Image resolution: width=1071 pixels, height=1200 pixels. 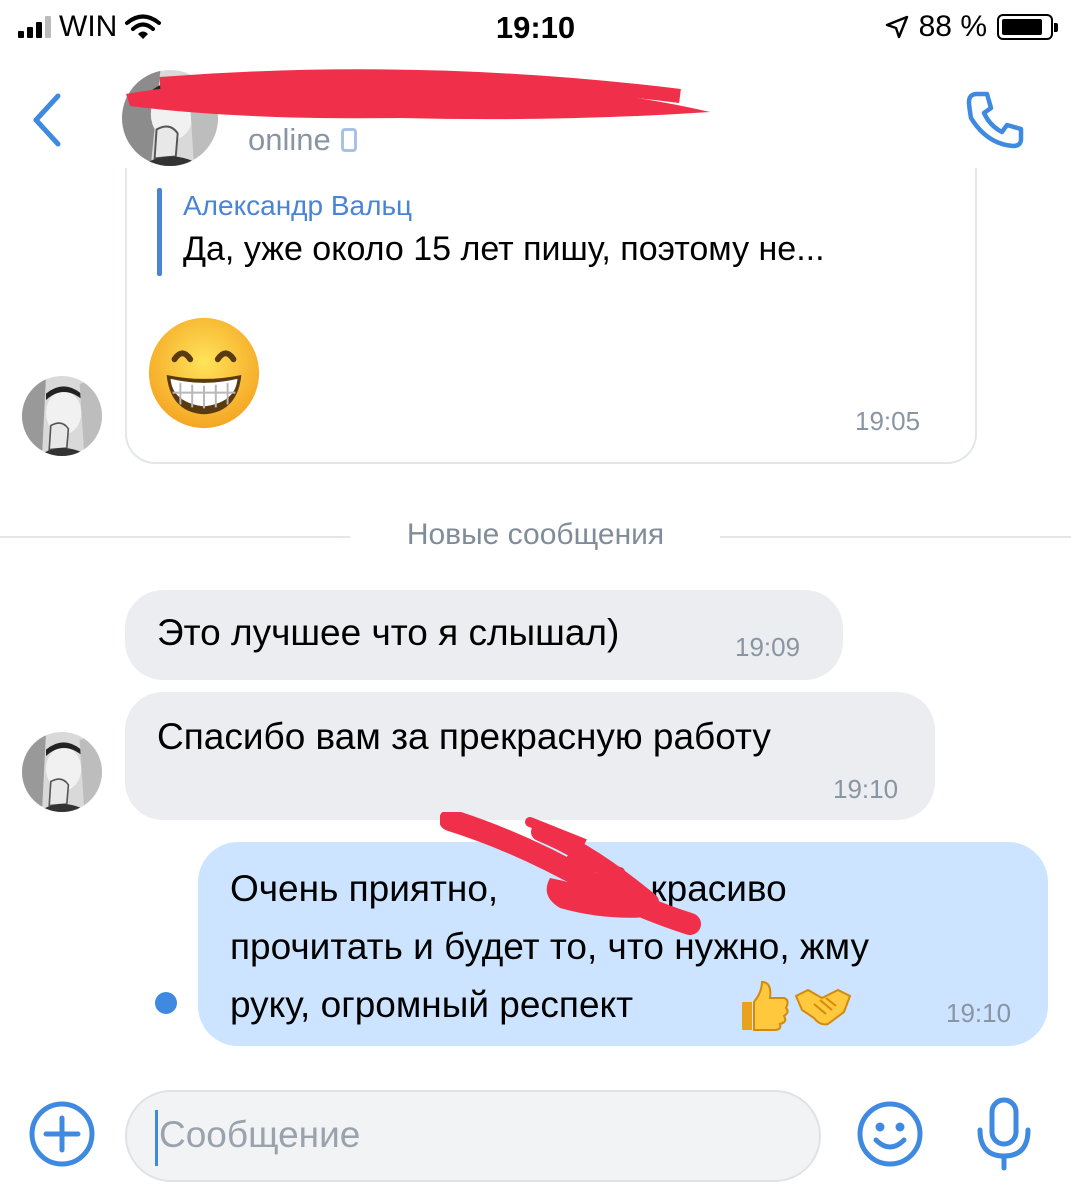 I want to click on mobile-device-icon, so click(x=348, y=140).